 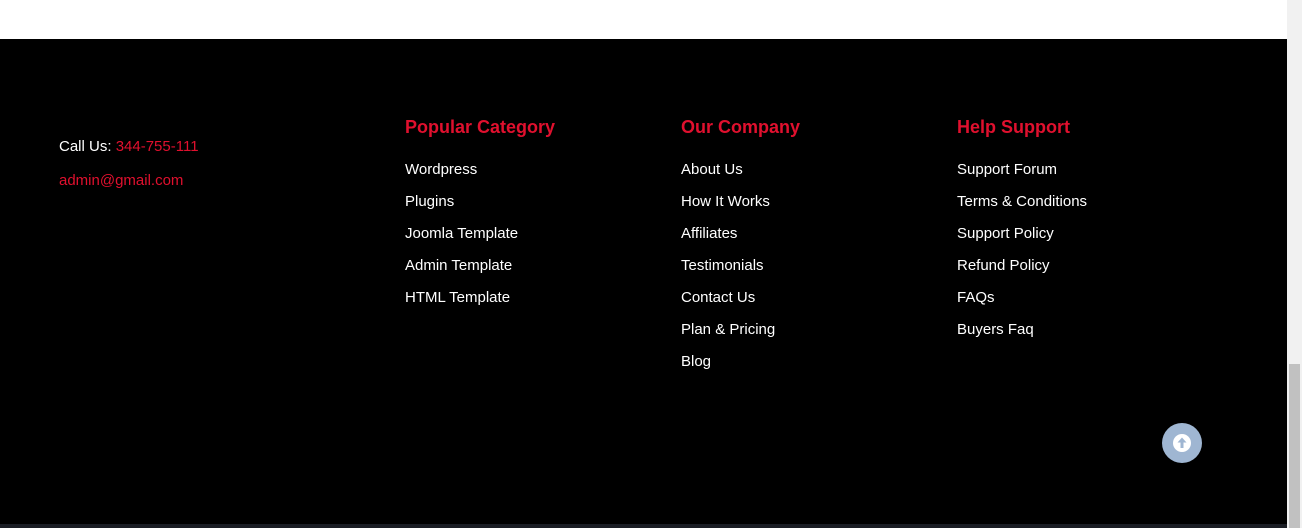 I want to click on phone-line: Call Us: 344-755-111, so click(x=129, y=147).